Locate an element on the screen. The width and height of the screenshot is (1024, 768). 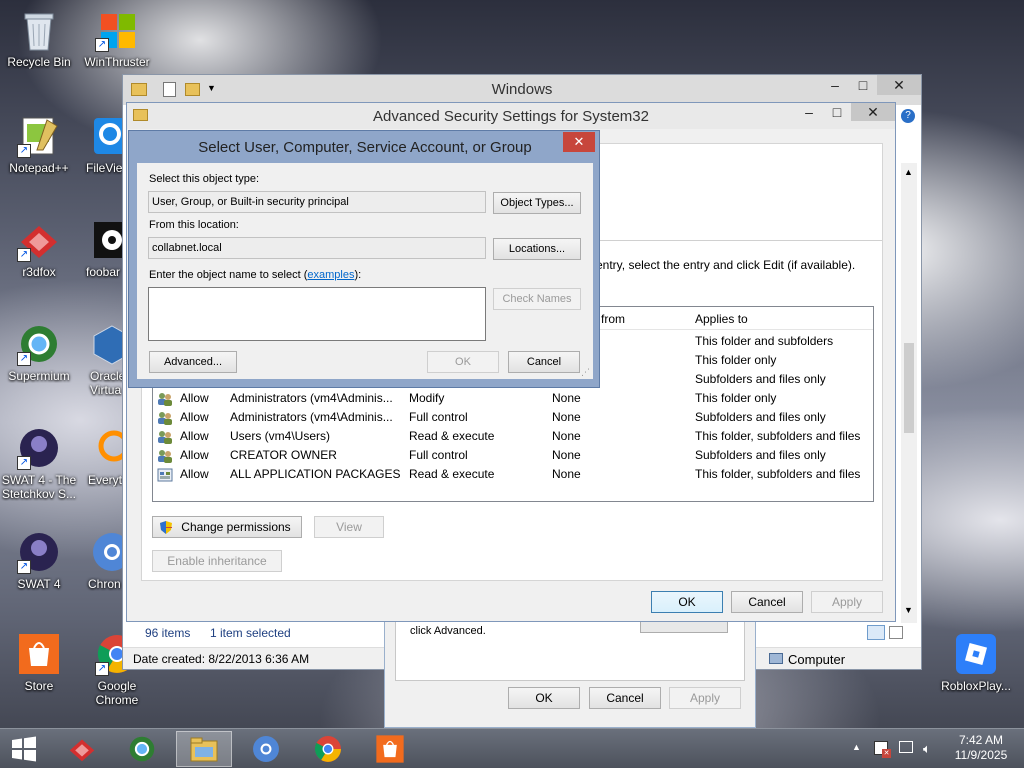
location-field: collabnet.local is located at coordinates (317, 248).